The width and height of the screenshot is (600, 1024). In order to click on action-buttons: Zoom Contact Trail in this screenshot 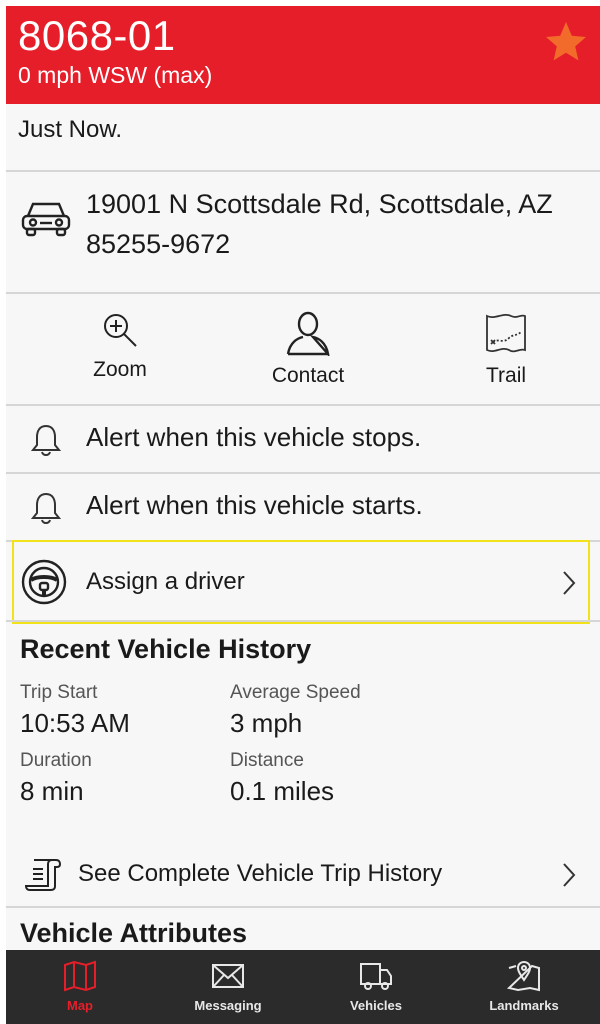, I will do `click(303, 354)`.